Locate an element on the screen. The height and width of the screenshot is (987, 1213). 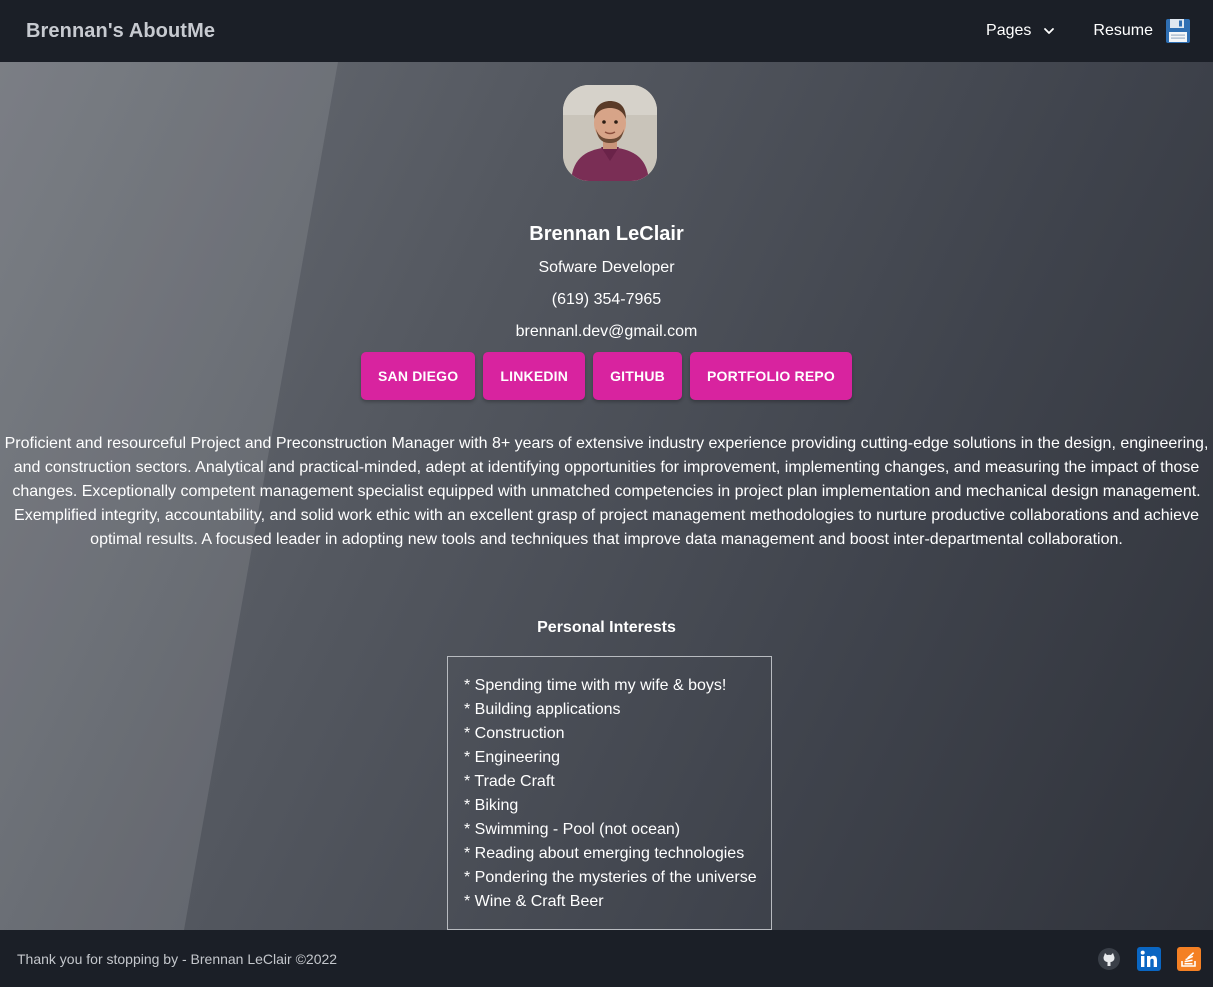
resume-link: Resume is located at coordinates (1142, 31).